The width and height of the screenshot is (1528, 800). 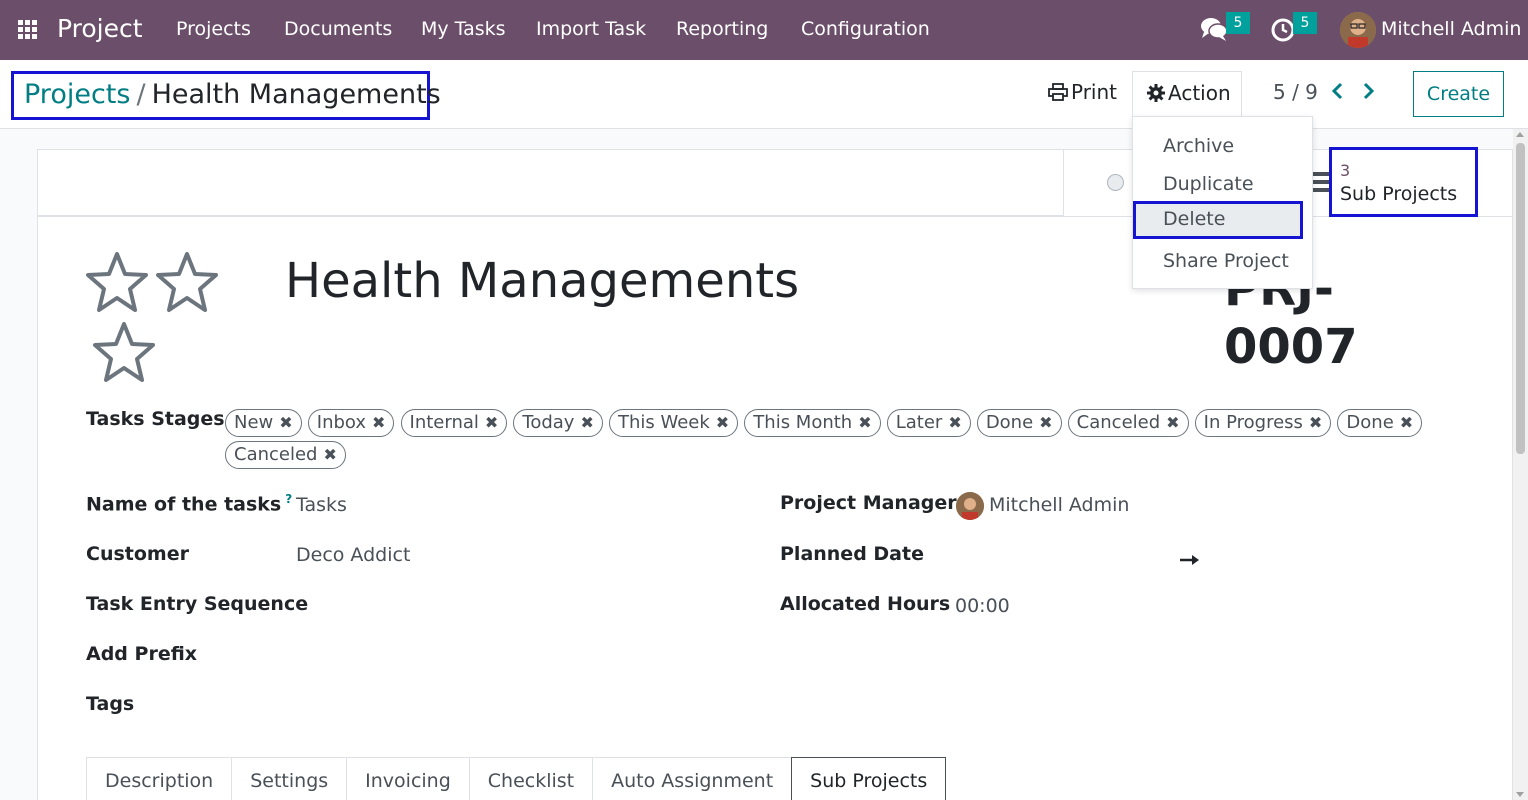 What do you see at coordinates (1187, 96) in the screenshot?
I see `action-button: Action` at bounding box center [1187, 96].